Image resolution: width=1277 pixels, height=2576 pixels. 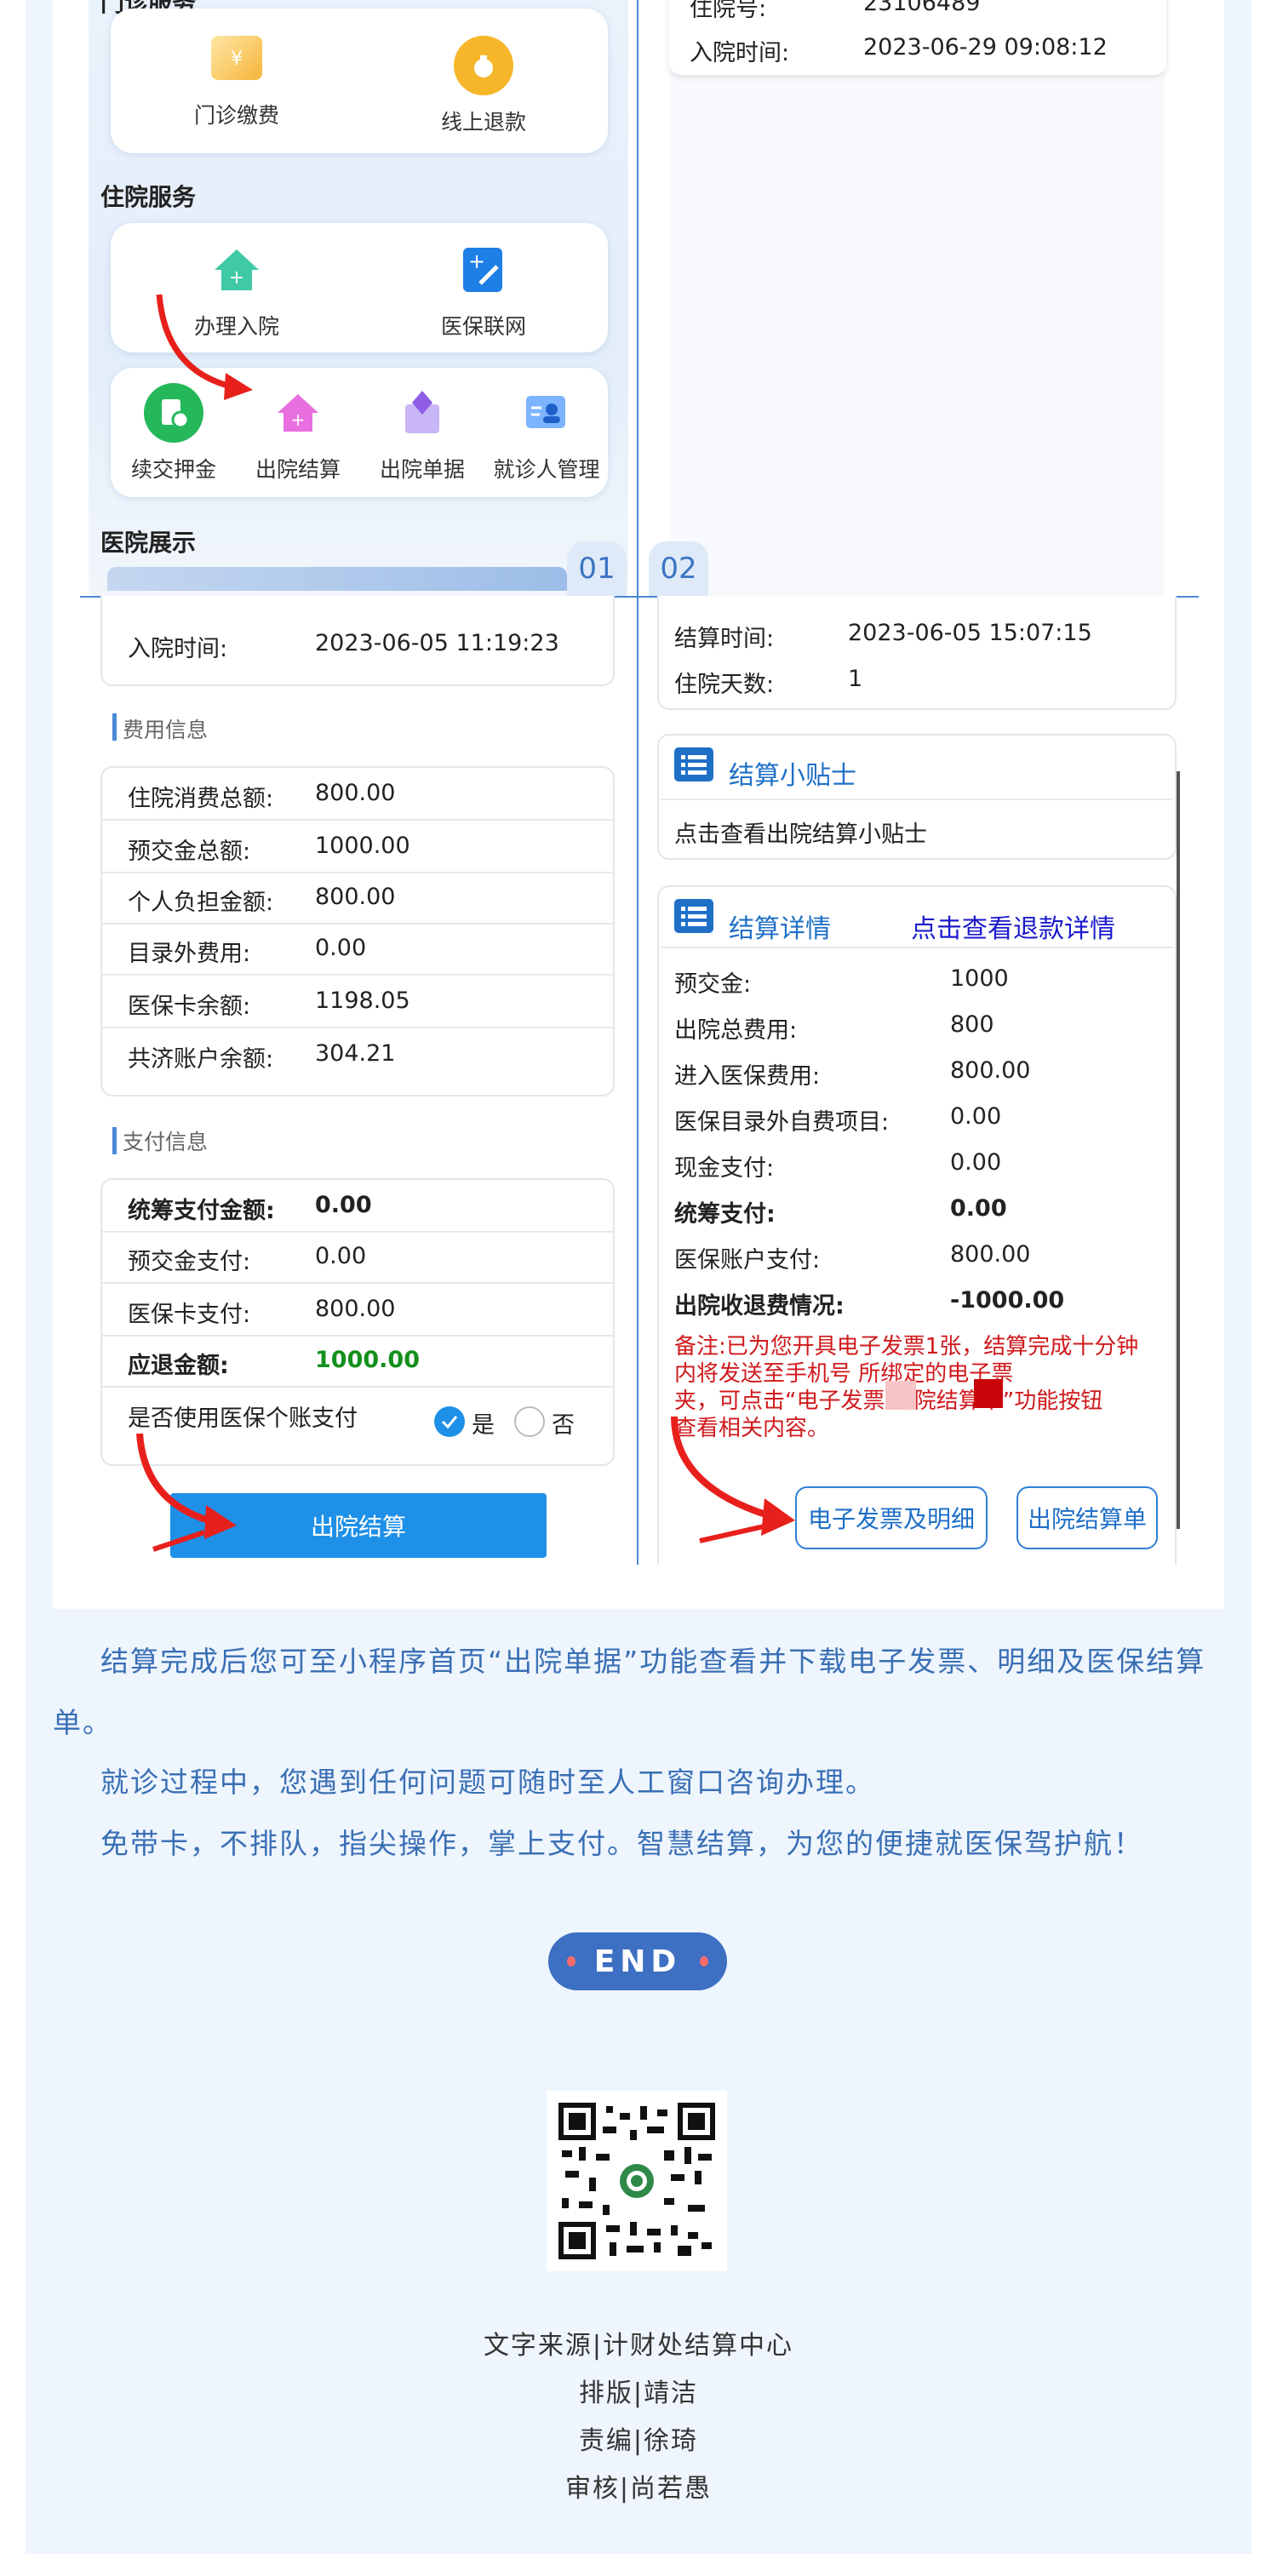 I want to click on detail-value-3: 0.00, so click(x=976, y=1116).